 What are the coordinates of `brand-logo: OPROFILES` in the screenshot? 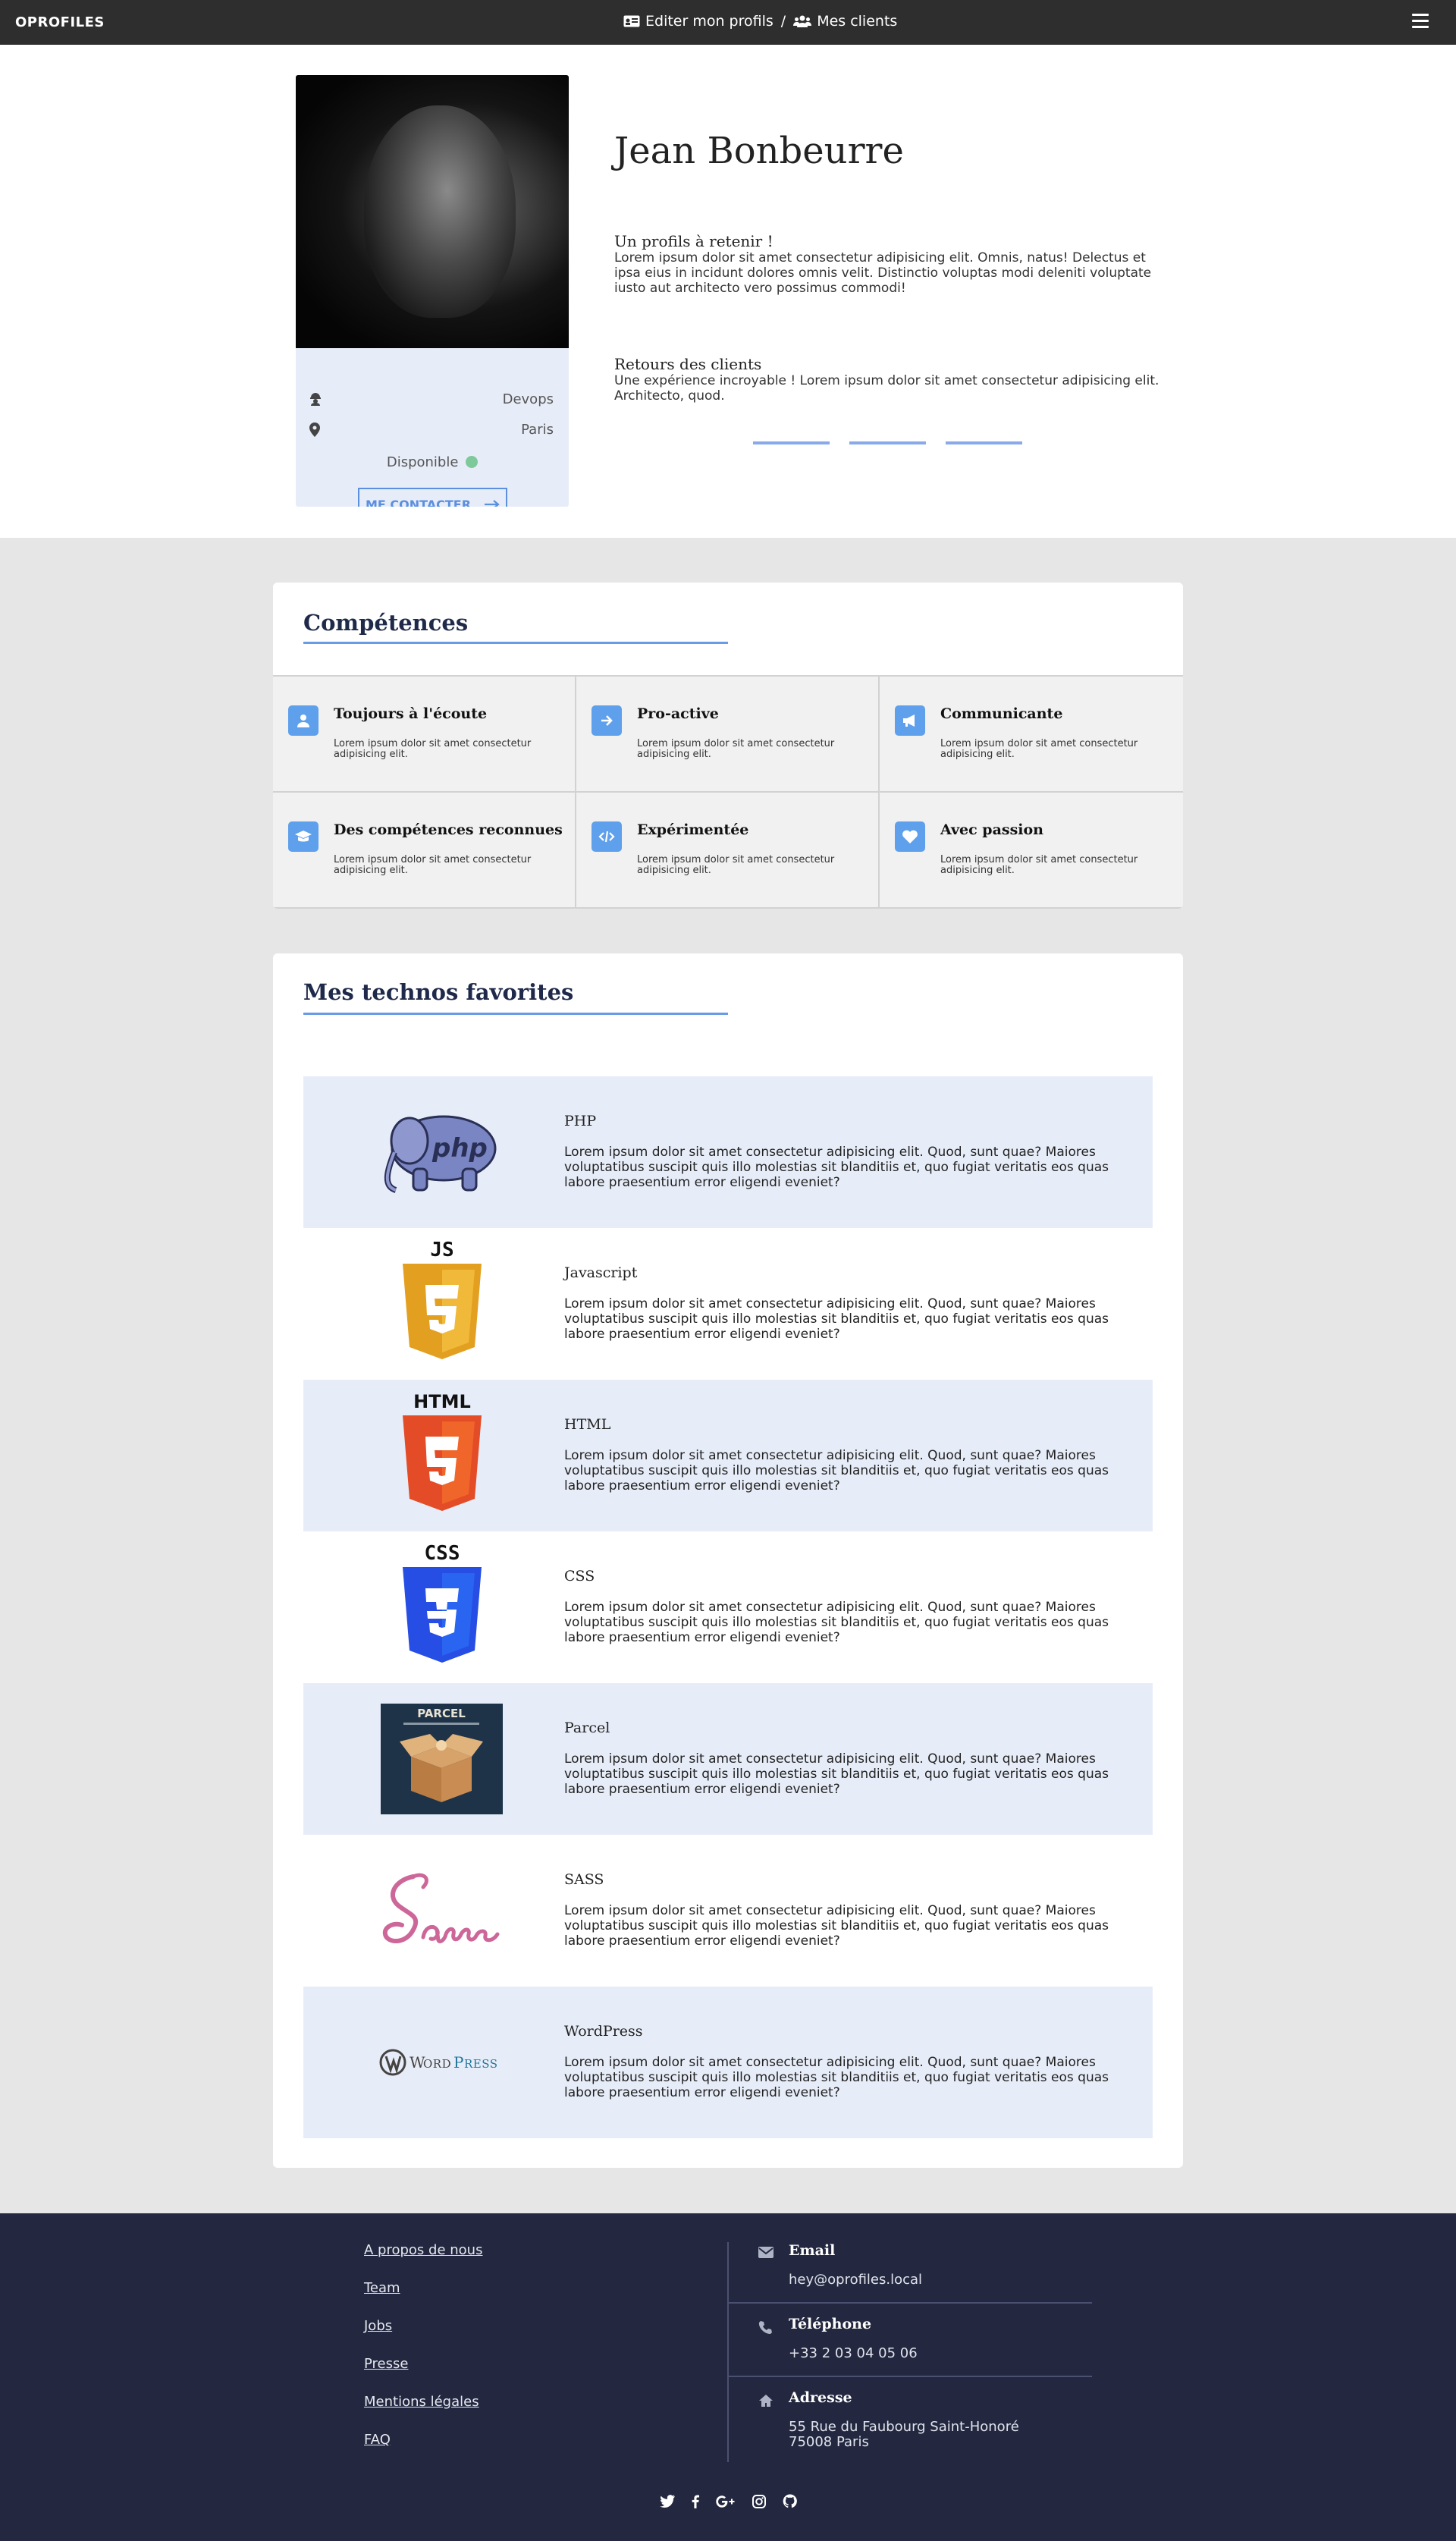 It's located at (60, 22).